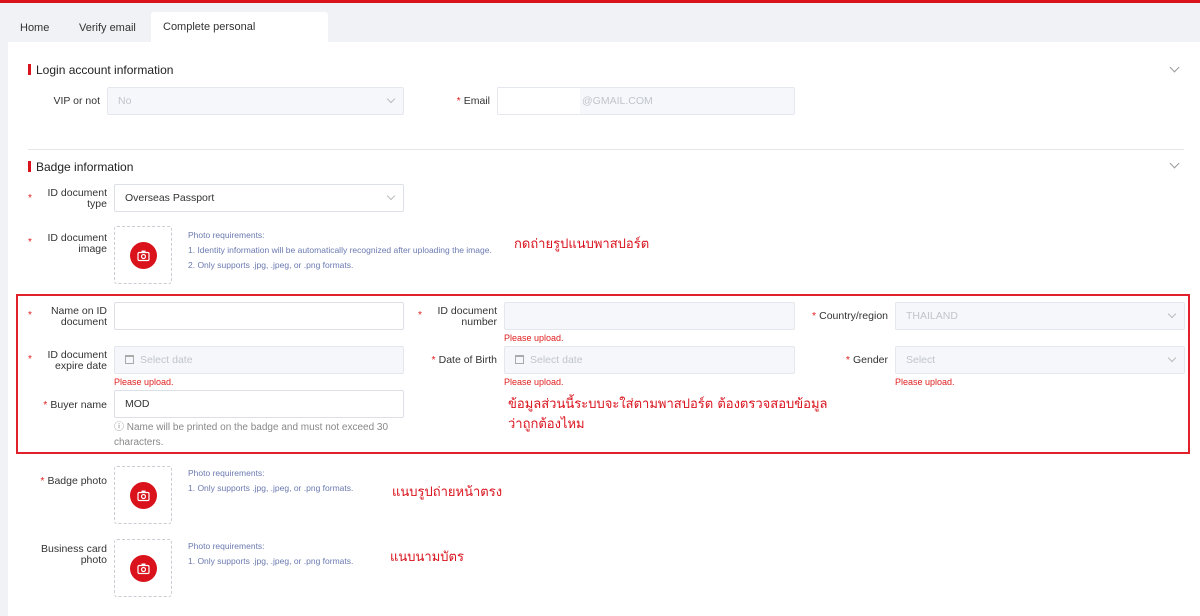 The height and width of the screenshot is (616, 1200). What do you see at coordinates (137, 404) in the screenshot?
I see `buyer-name-value: MOD` at bounding box center [137, 404].